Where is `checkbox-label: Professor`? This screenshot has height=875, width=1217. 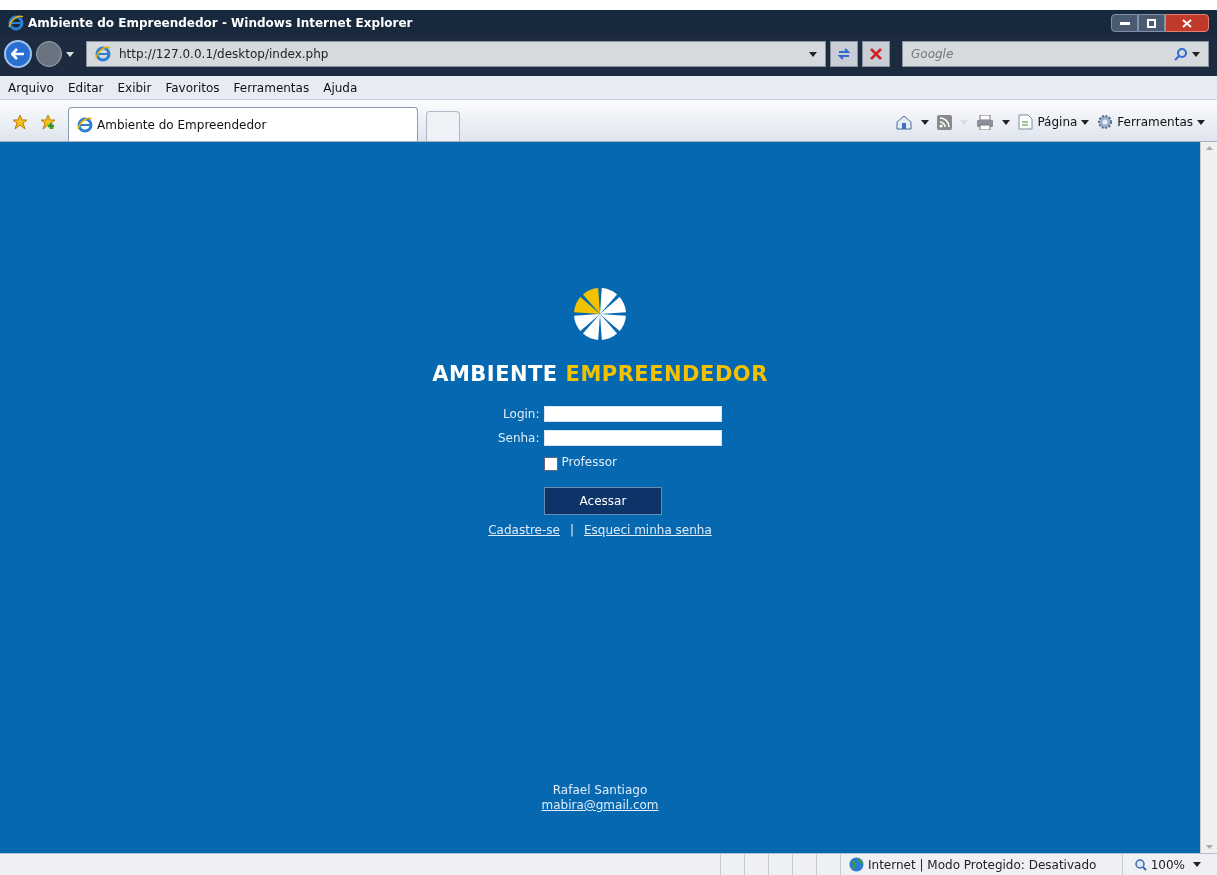 checkbox-label: Professor is located at coordinates (589, 462).